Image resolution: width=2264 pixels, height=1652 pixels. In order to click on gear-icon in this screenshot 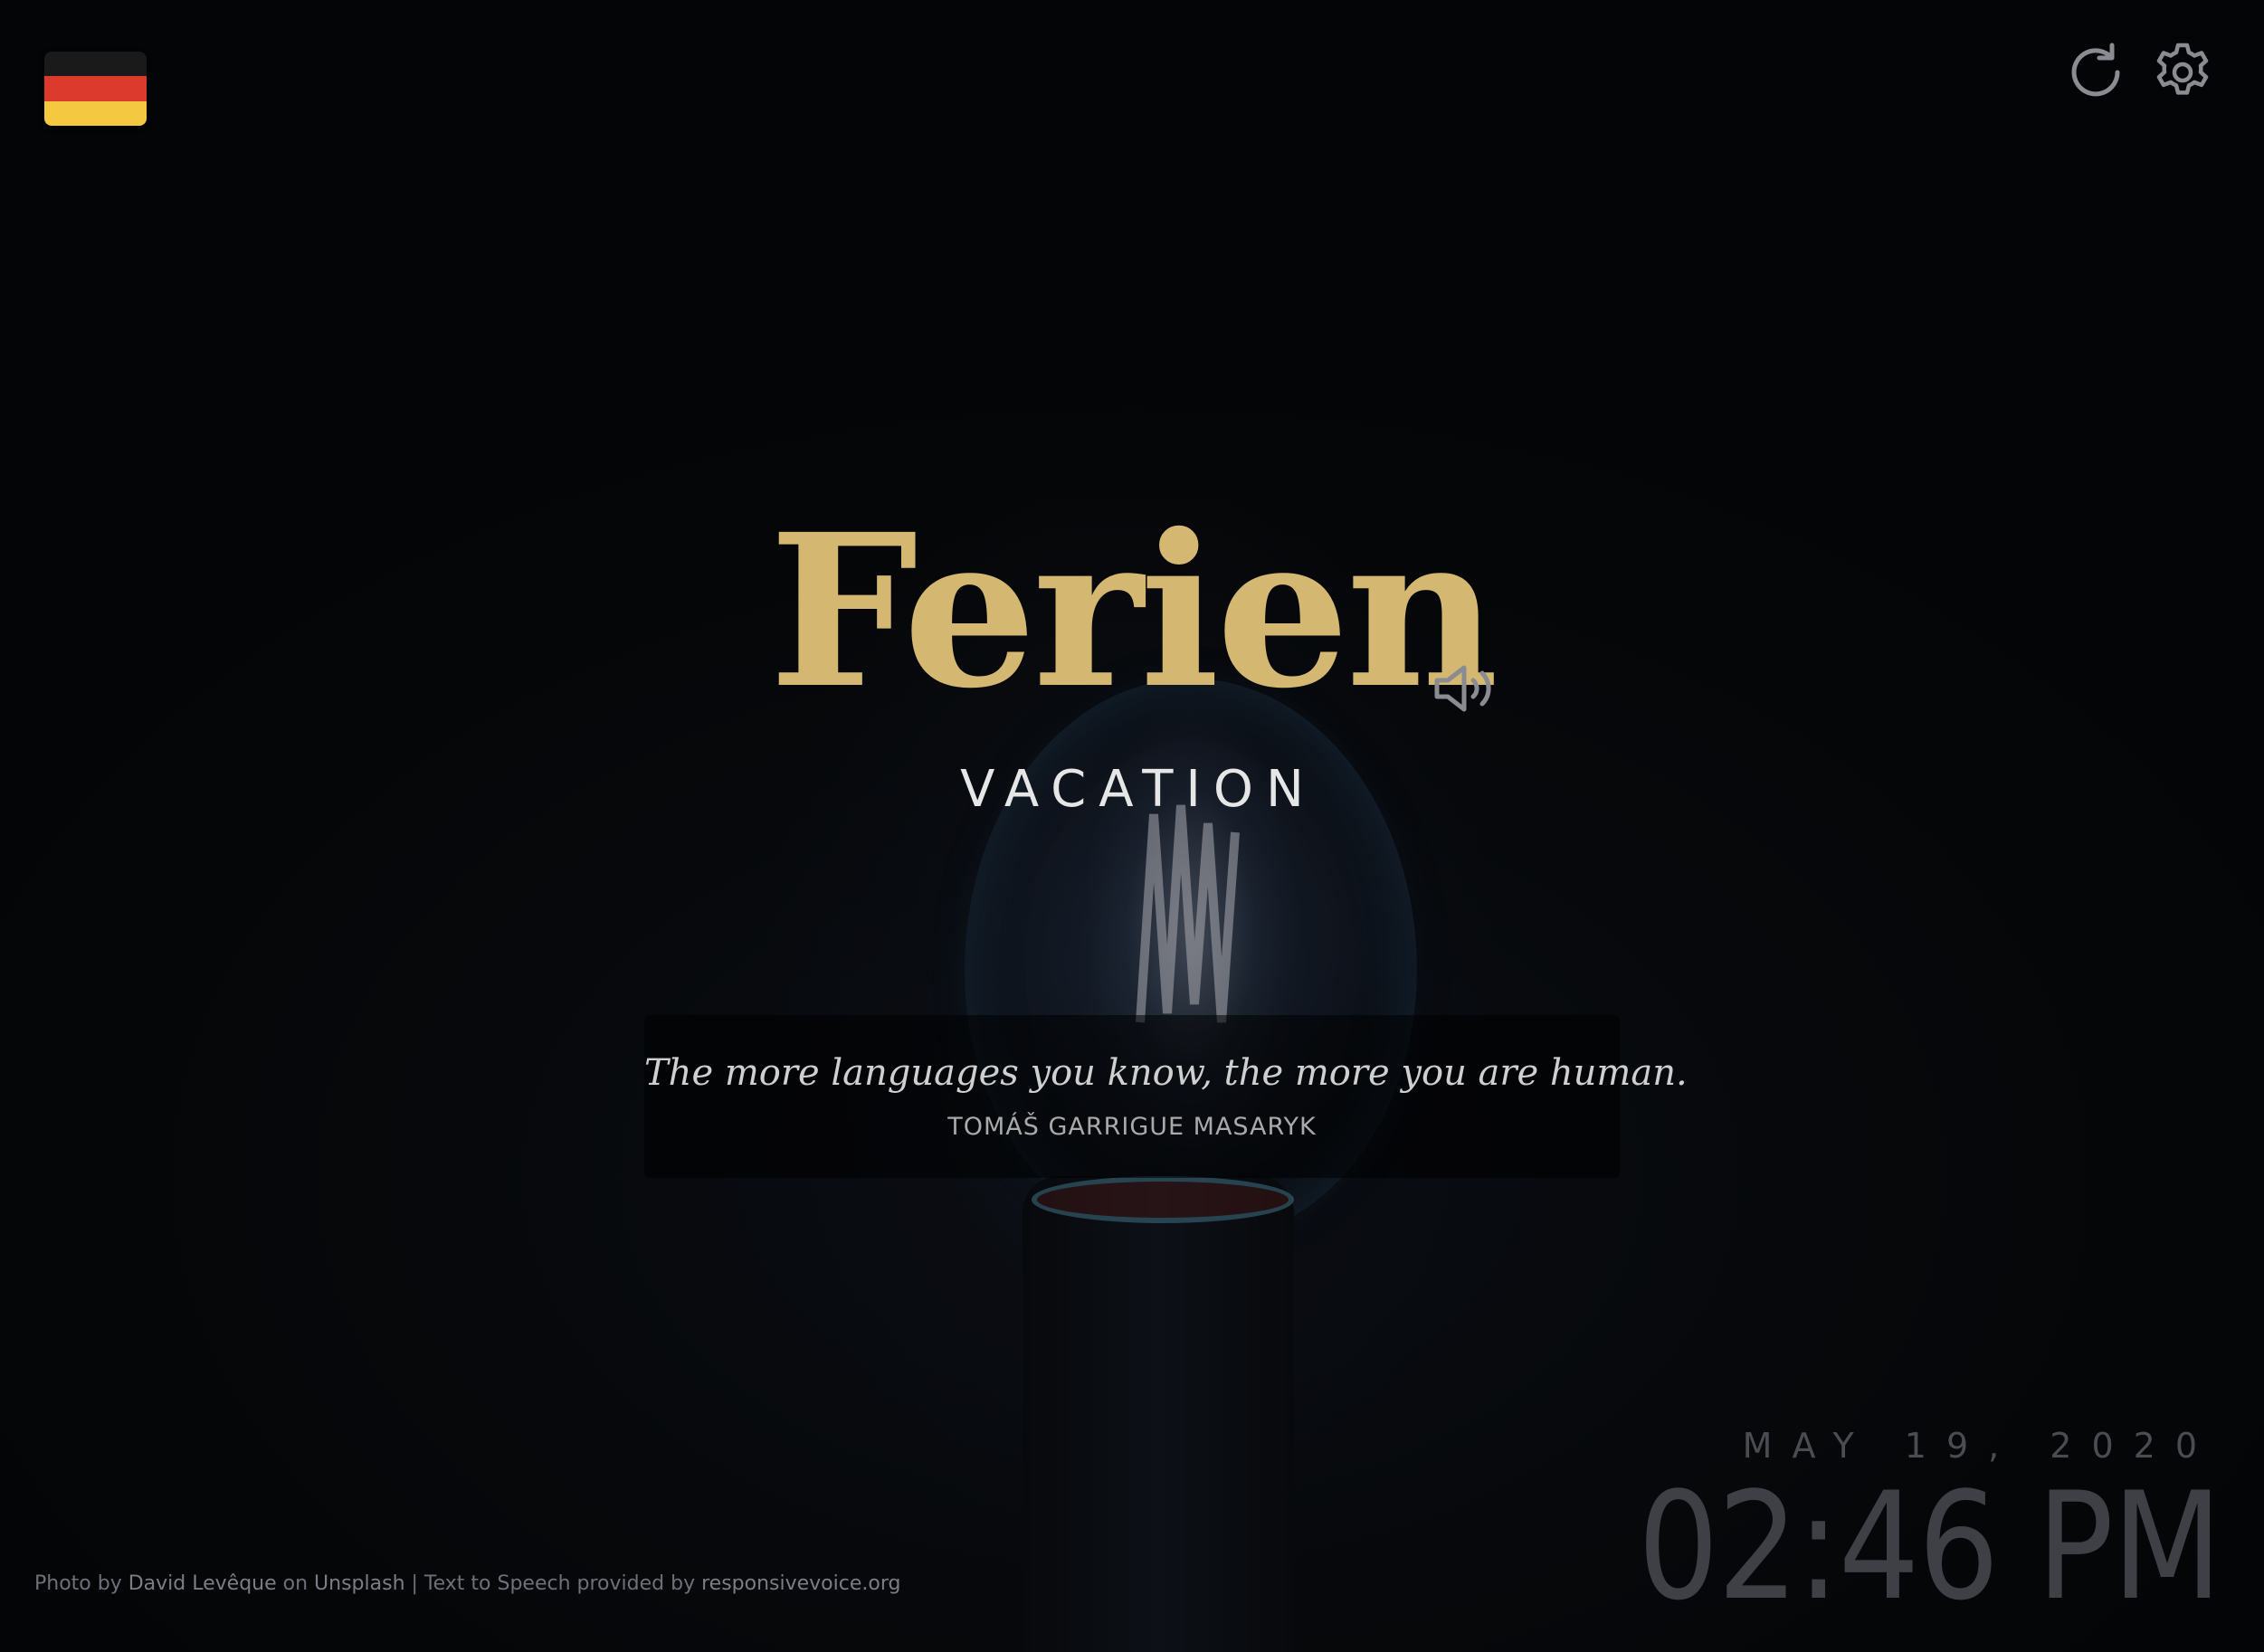, I will do `click(2182, 72)`.